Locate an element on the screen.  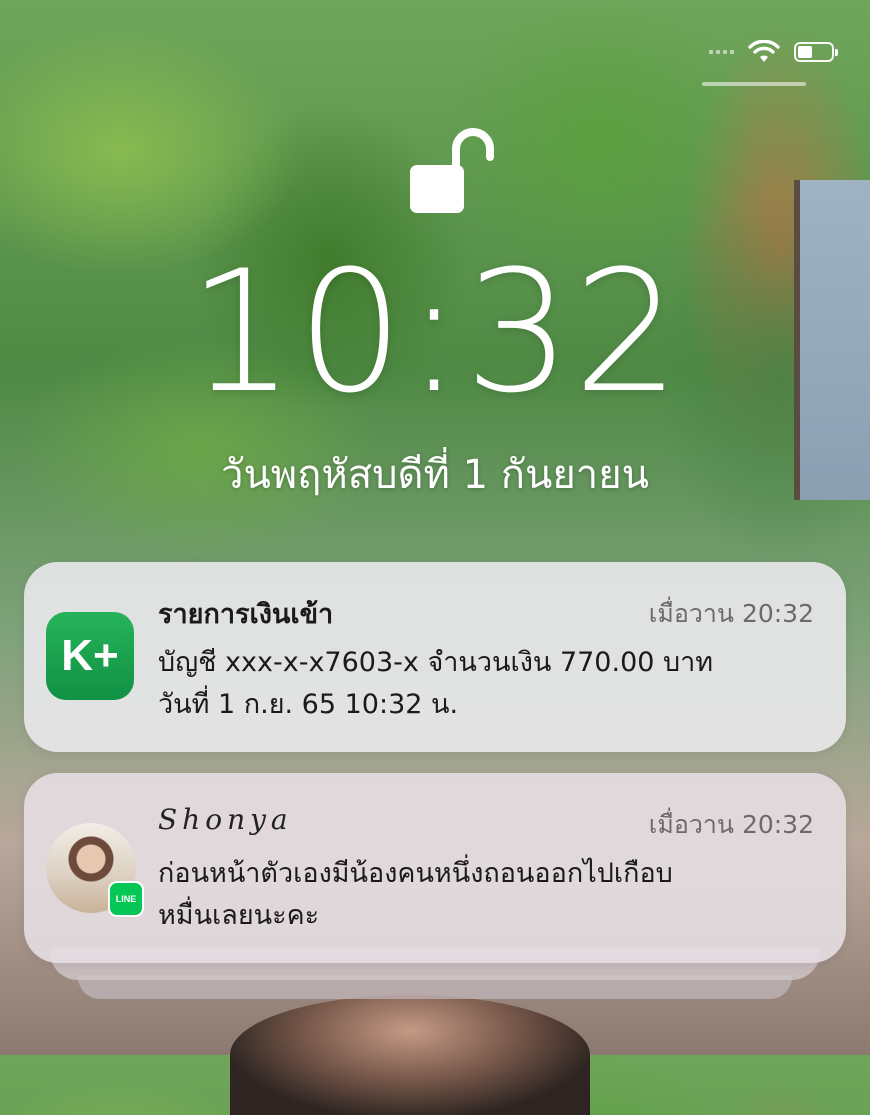
lock-screen-time: 10:32 is located at coordinates (435, 332).